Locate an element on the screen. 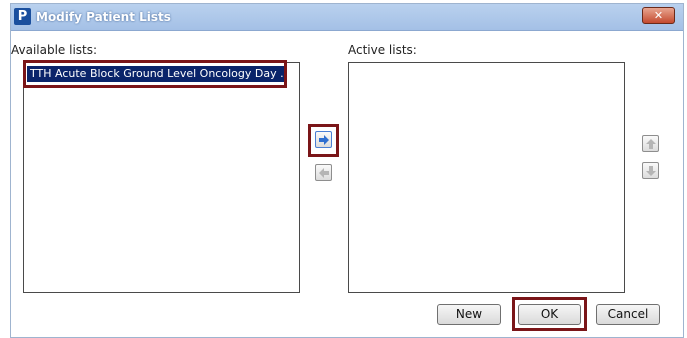 The width and height of the screenshot is (687, 338). arrow-right-icon is located at coordinates (323, 139).